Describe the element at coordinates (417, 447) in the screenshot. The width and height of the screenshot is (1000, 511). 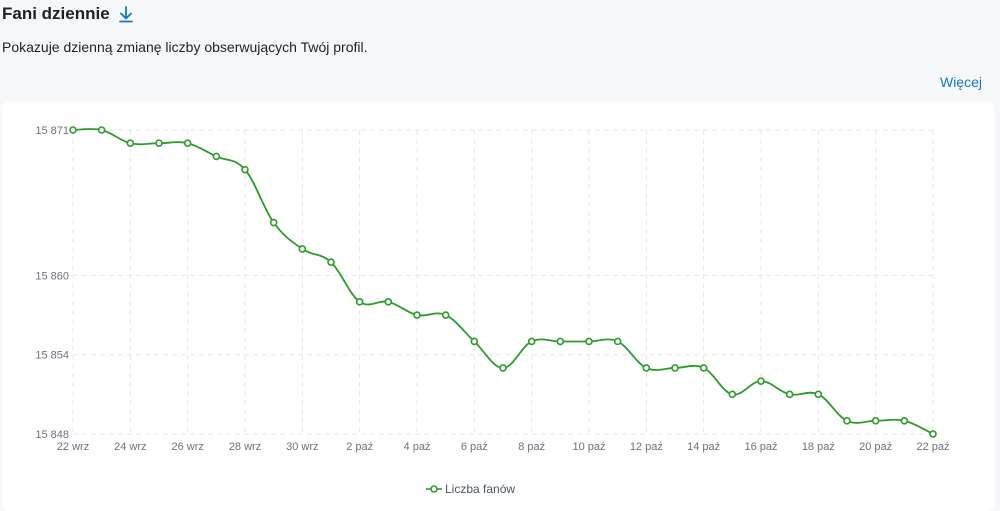
I see `x-tick-label: 4 paź` at that location.